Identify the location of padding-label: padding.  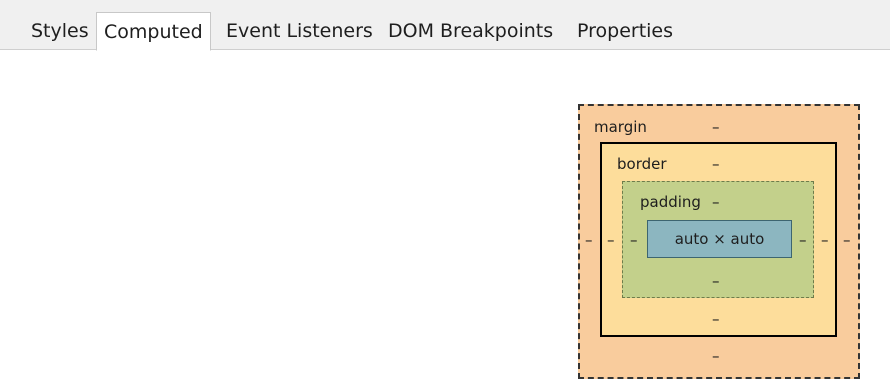
(670, 202).